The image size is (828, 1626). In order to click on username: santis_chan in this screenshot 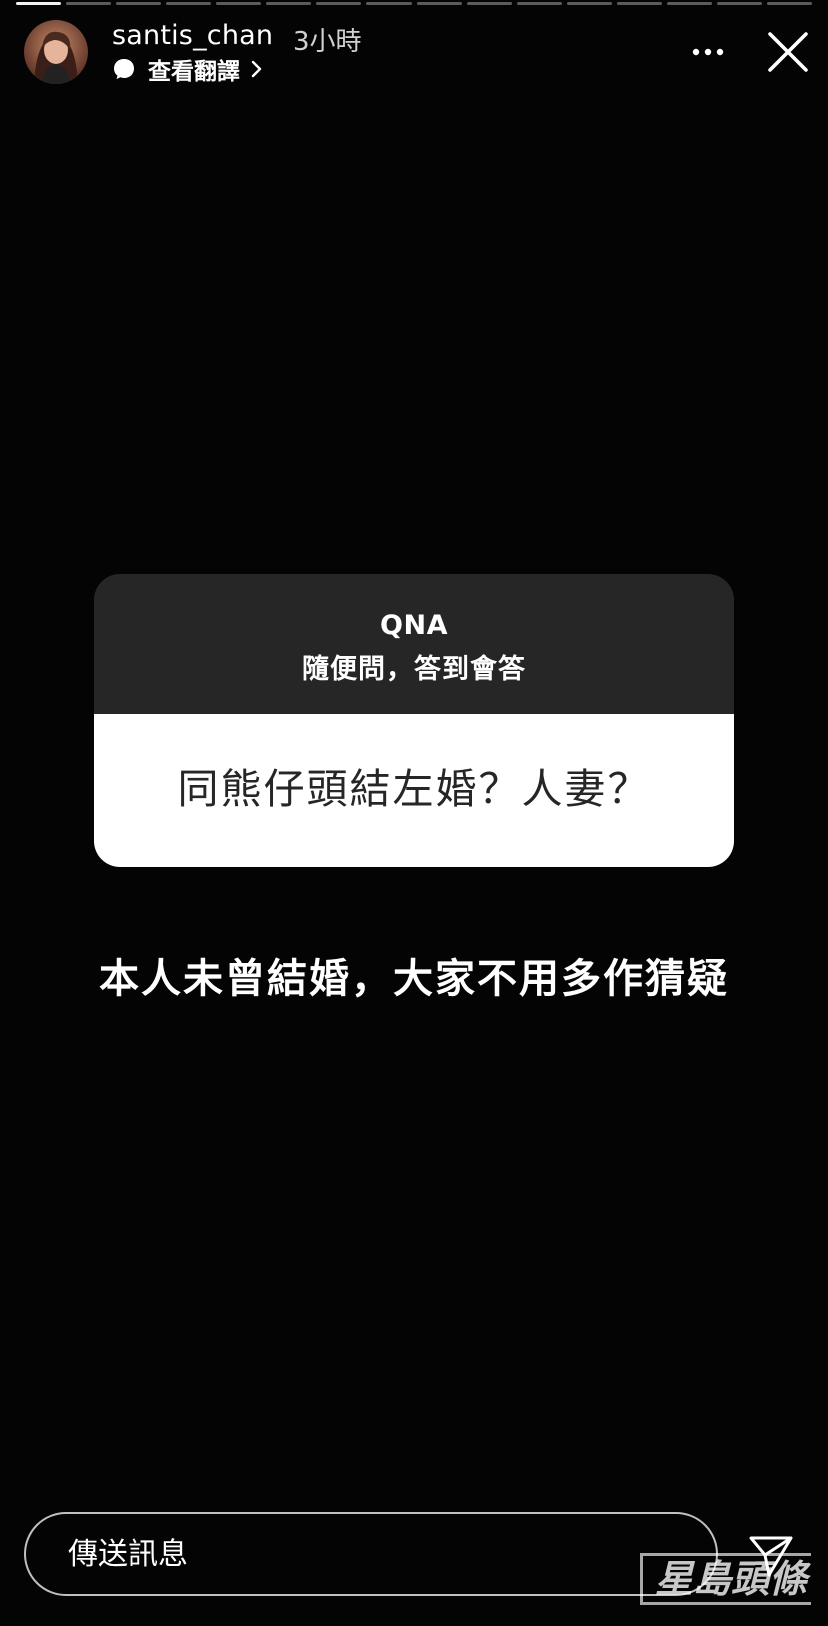, I will do `click(192, 35)`.